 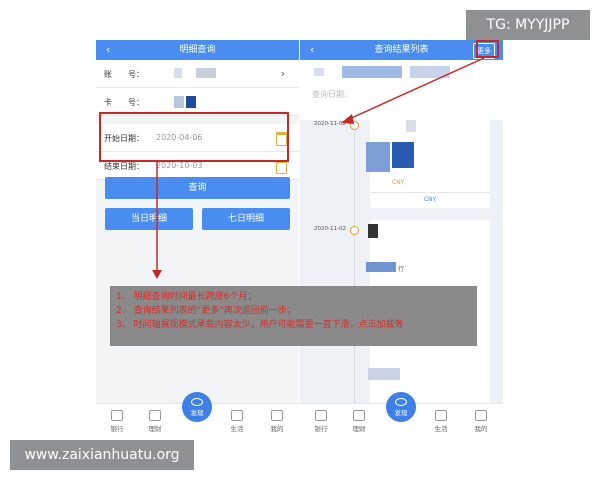 What do you see at coordinates (186, 297) in the screenshot?
I see `annotation-line: 1、 明细查询时间最长跨度6个月；` at bounding box center [186, 297].